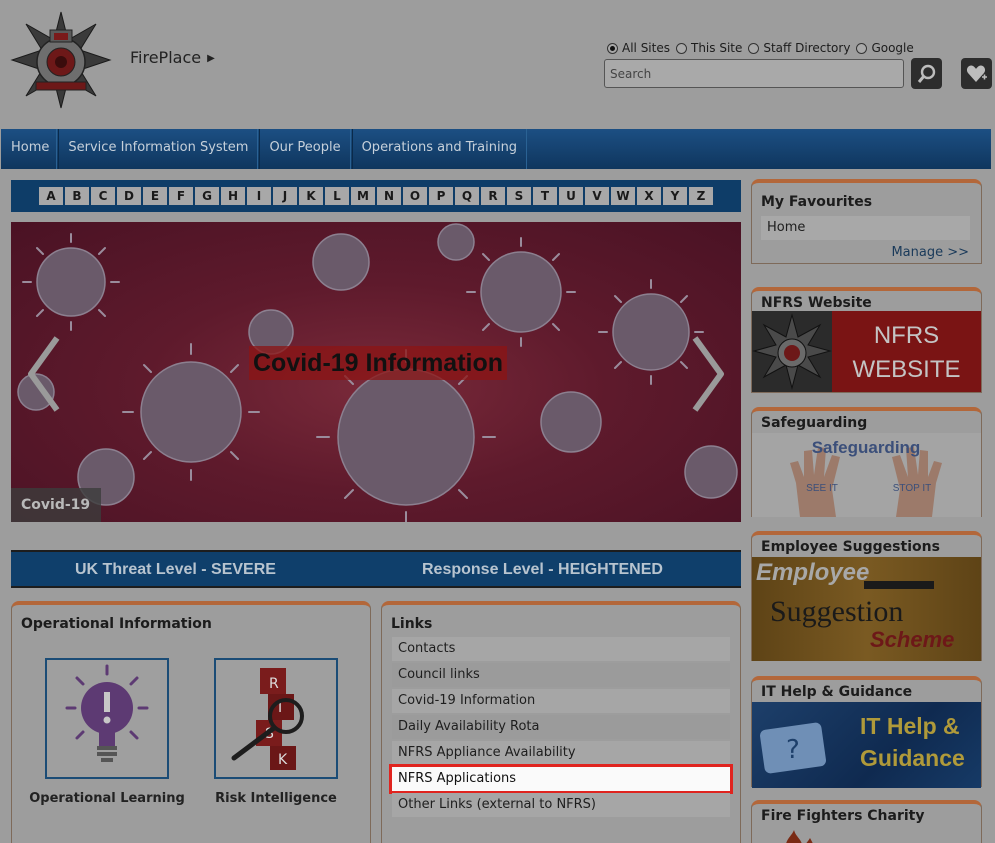 Image resolution: width=995 pixels, height=843 pixels. What do you see at coordinates (754, 73) in the screenshot?
I see `search-input` at bounding box center [754, 73].